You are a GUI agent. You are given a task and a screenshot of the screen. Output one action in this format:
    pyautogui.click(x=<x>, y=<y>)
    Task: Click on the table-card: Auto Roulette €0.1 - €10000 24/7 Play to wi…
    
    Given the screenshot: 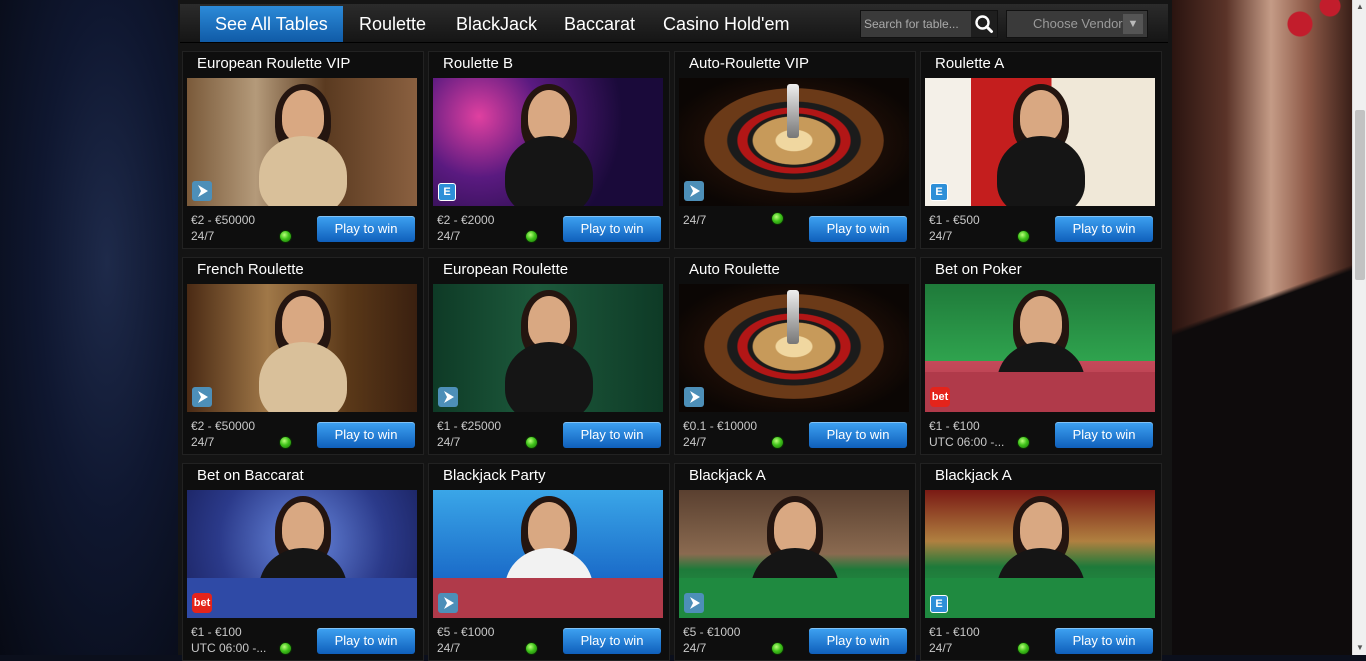 What is the action you would take?
    pyautogui.click(x=795, y=356)
    